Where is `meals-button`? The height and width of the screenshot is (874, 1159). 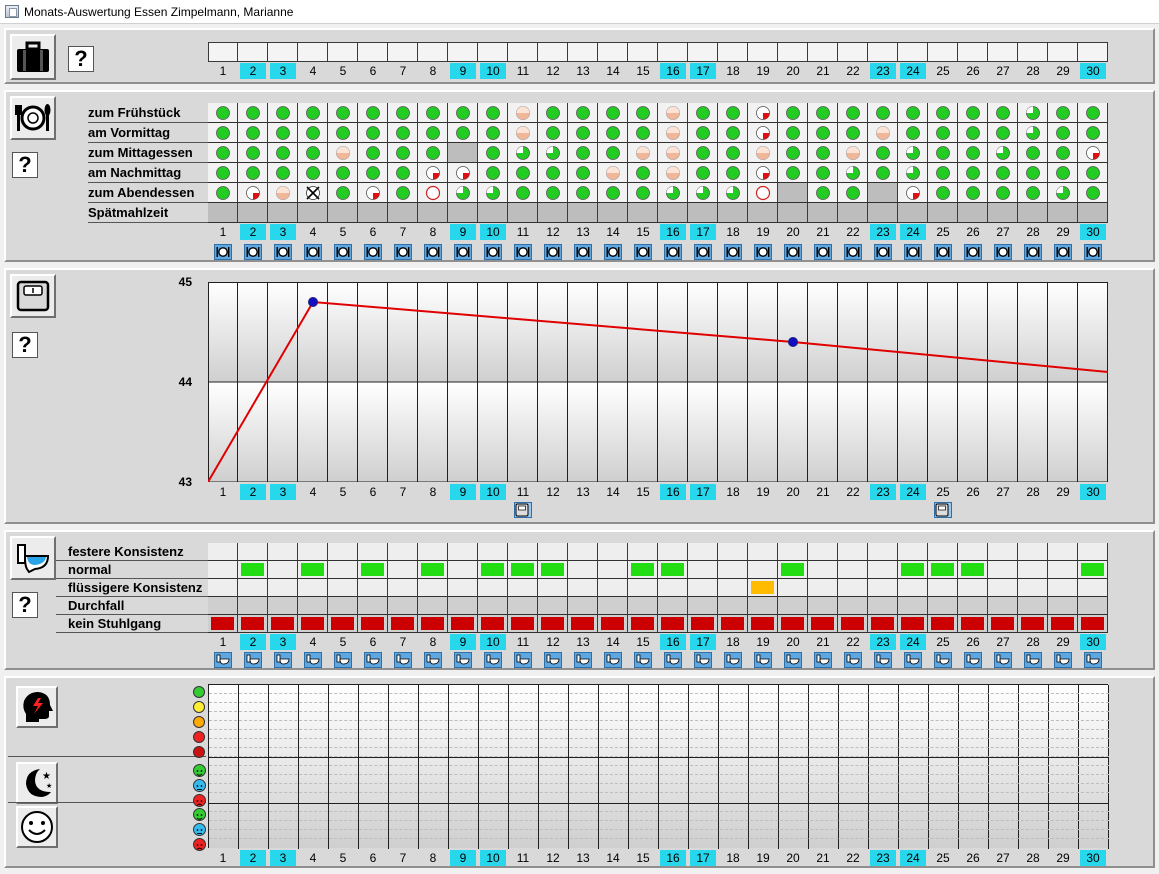
meals-button is located at coordinates (33, 118).